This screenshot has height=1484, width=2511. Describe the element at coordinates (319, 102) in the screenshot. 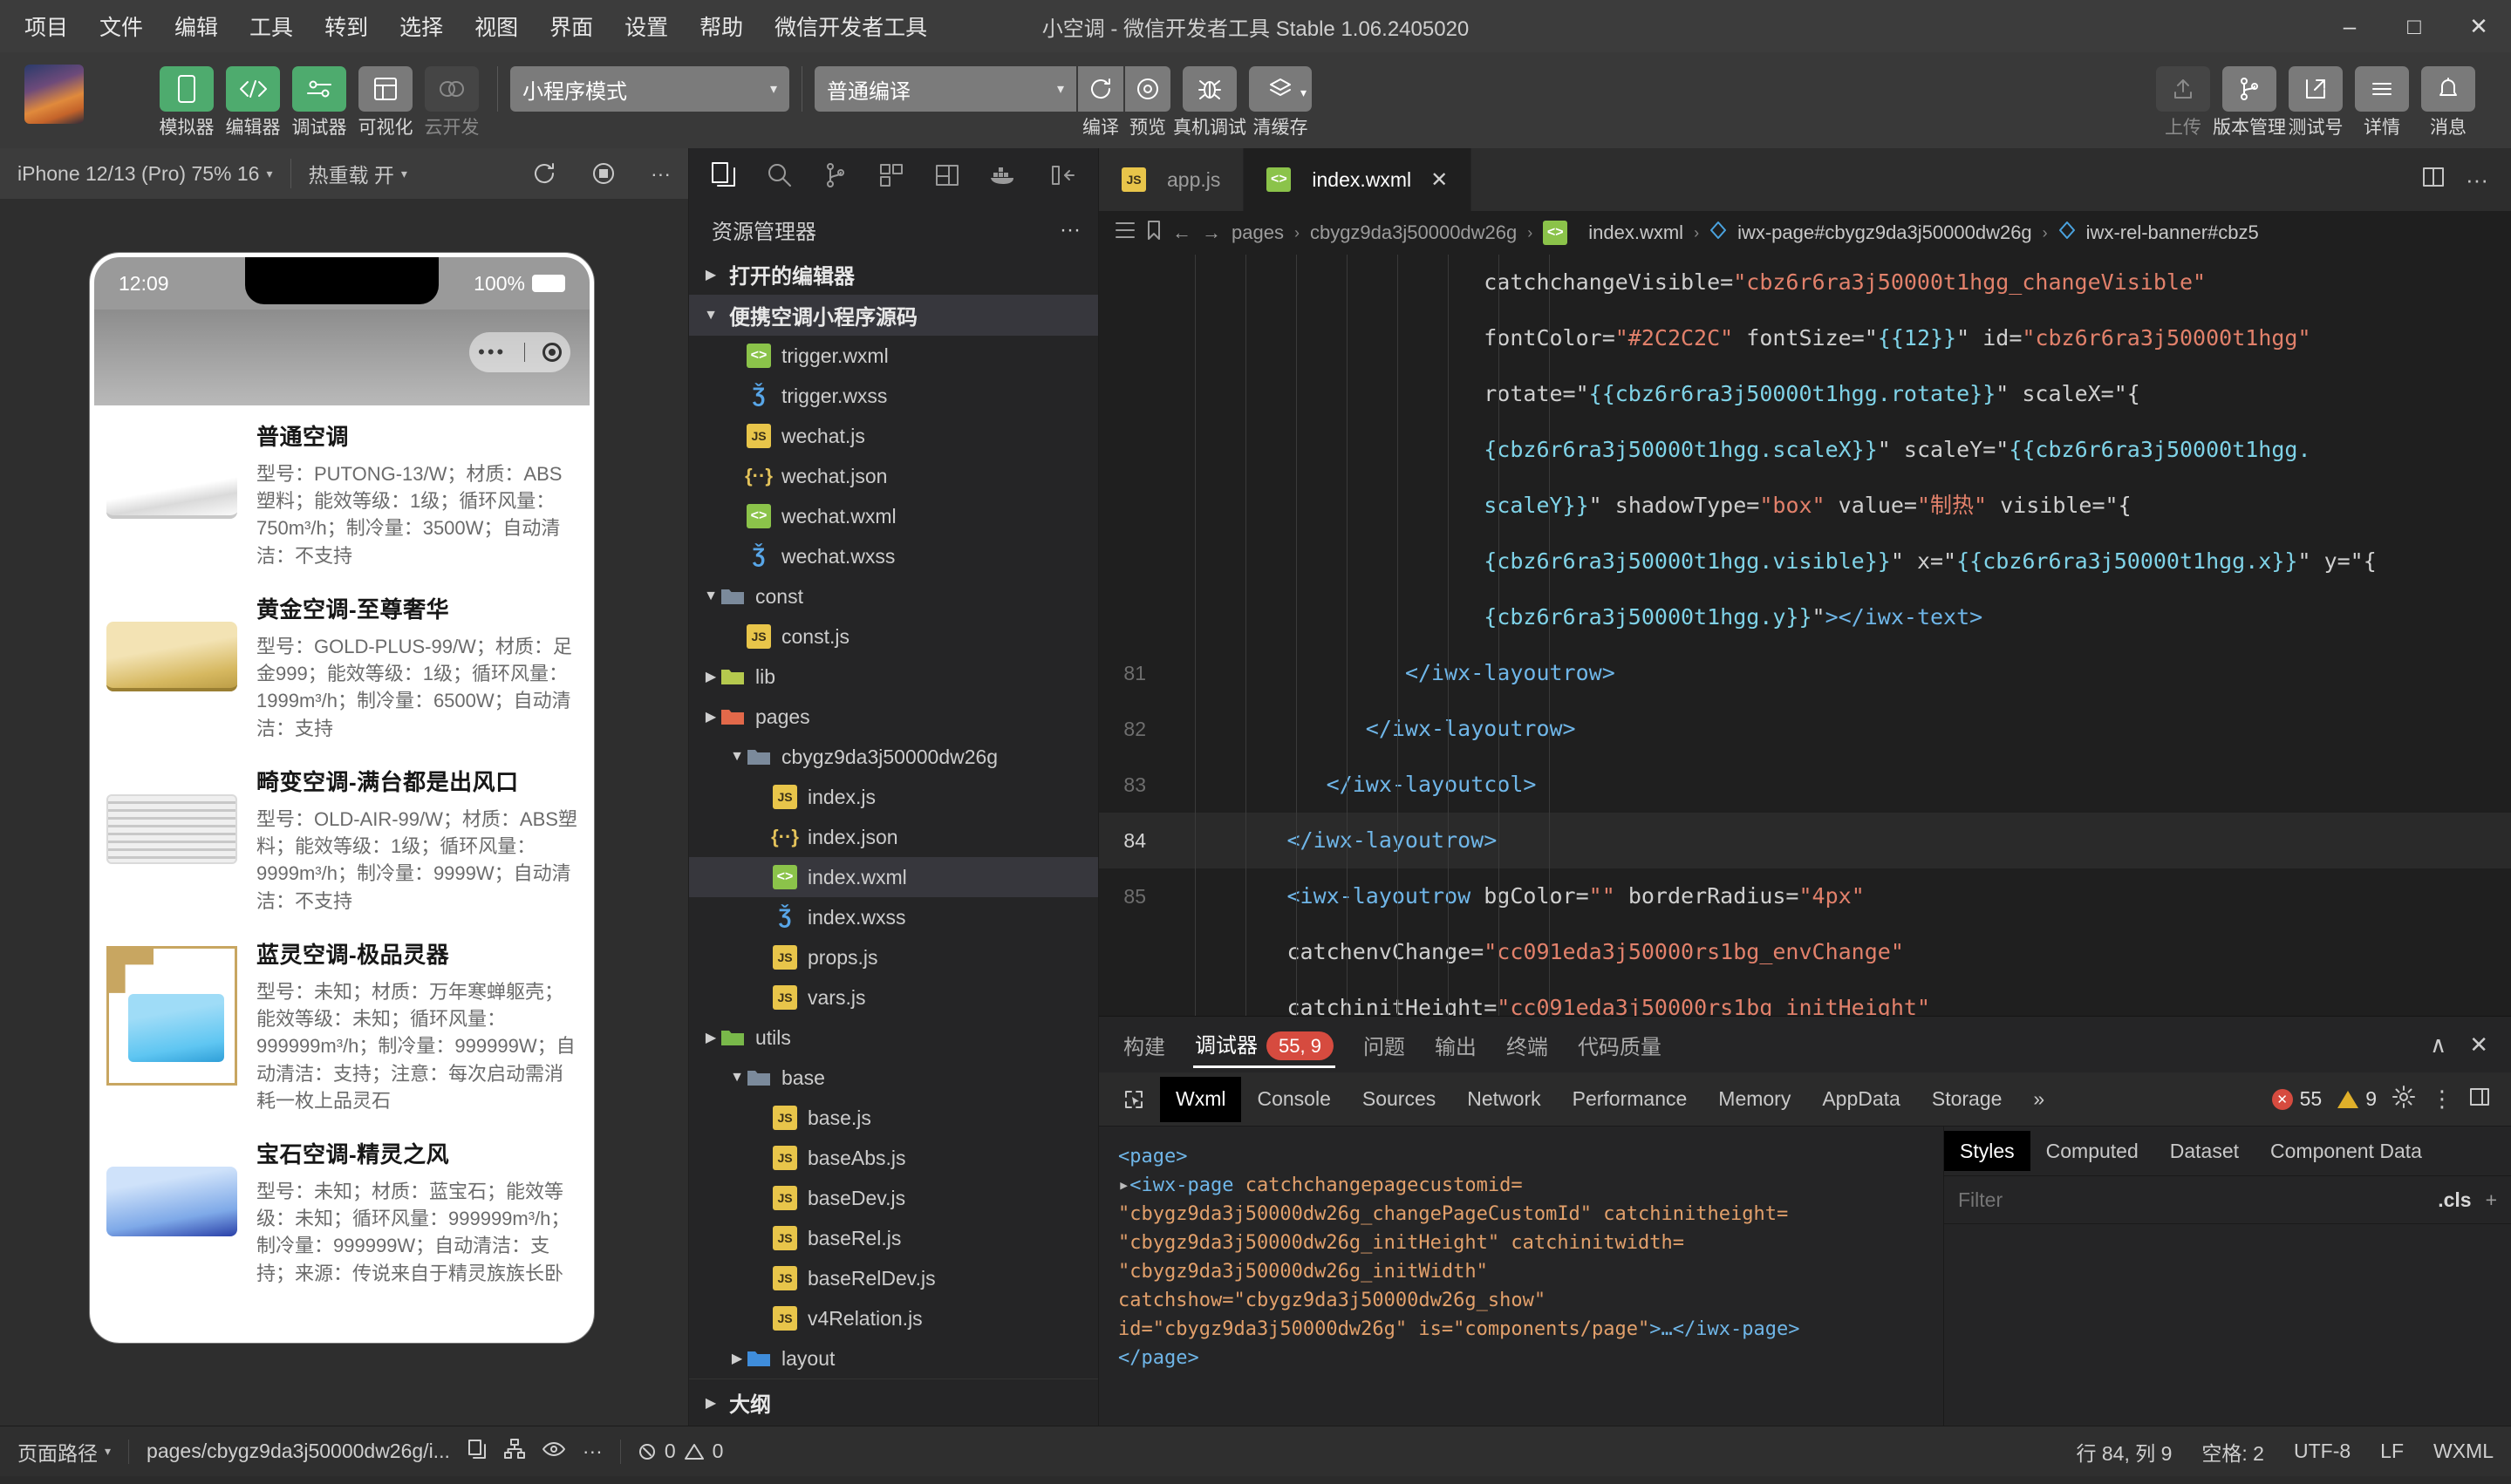

I see `debugger-toggle-button: 调试器` at that location.